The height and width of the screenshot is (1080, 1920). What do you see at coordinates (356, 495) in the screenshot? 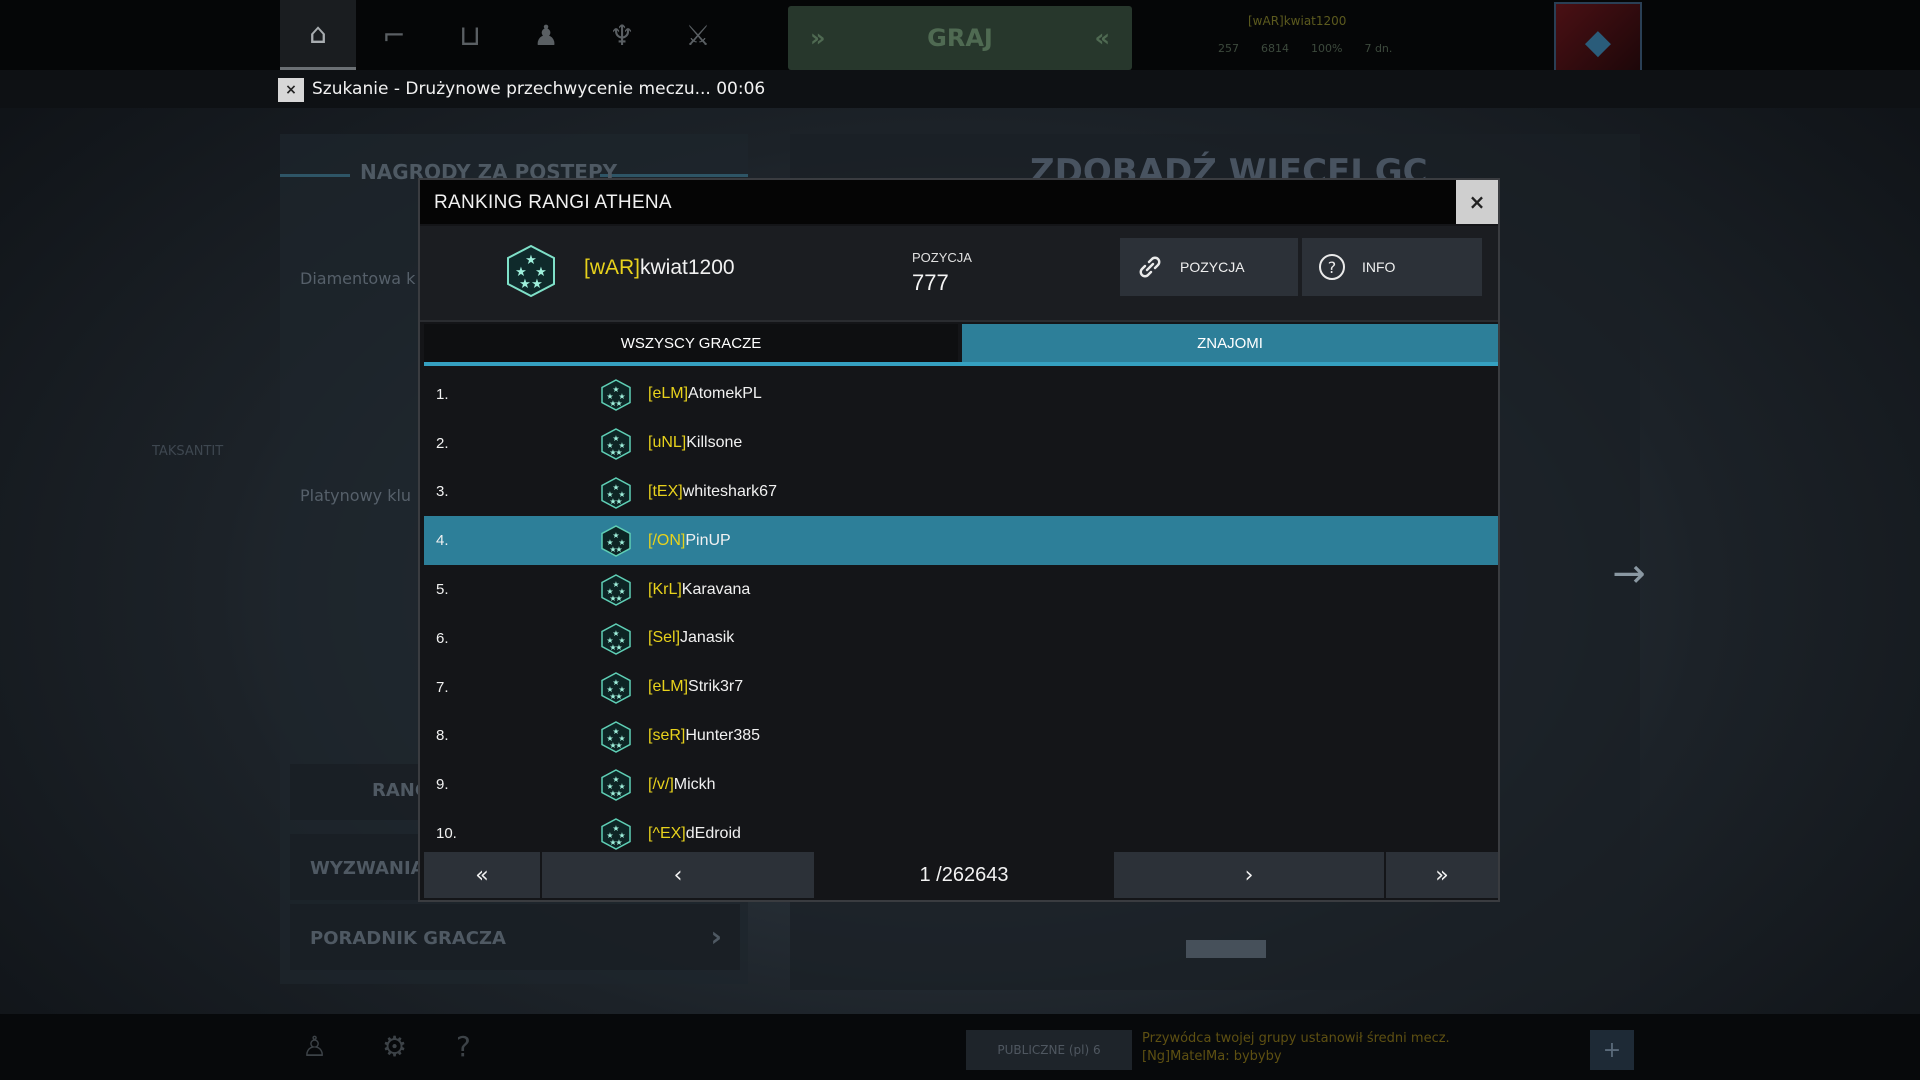
I see `reward-label: Platynowy klu` at bounding box center [356, 495].